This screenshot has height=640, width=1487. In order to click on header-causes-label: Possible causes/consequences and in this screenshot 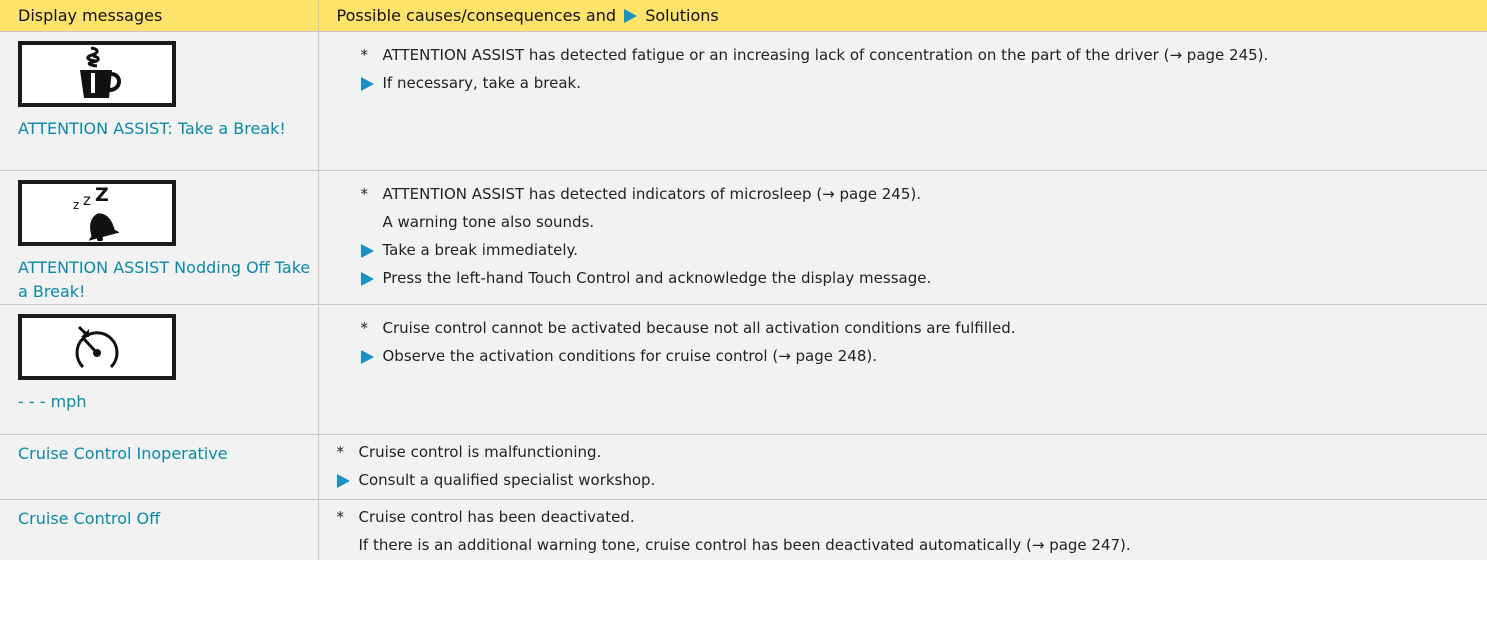, I will do `click(476, 15)`.